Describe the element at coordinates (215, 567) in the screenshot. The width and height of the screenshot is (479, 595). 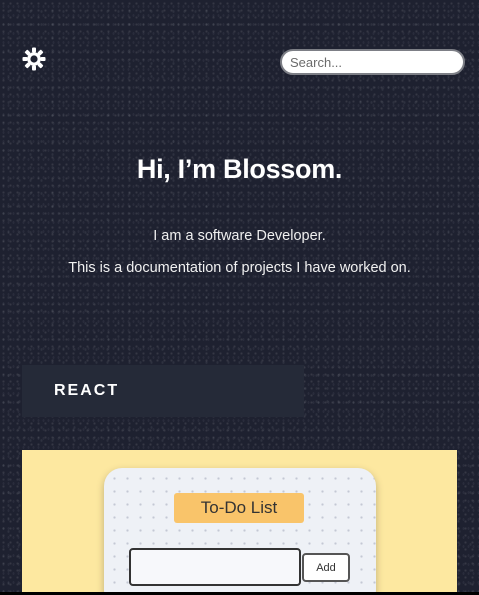
I see `todo-input-preview` at that location.